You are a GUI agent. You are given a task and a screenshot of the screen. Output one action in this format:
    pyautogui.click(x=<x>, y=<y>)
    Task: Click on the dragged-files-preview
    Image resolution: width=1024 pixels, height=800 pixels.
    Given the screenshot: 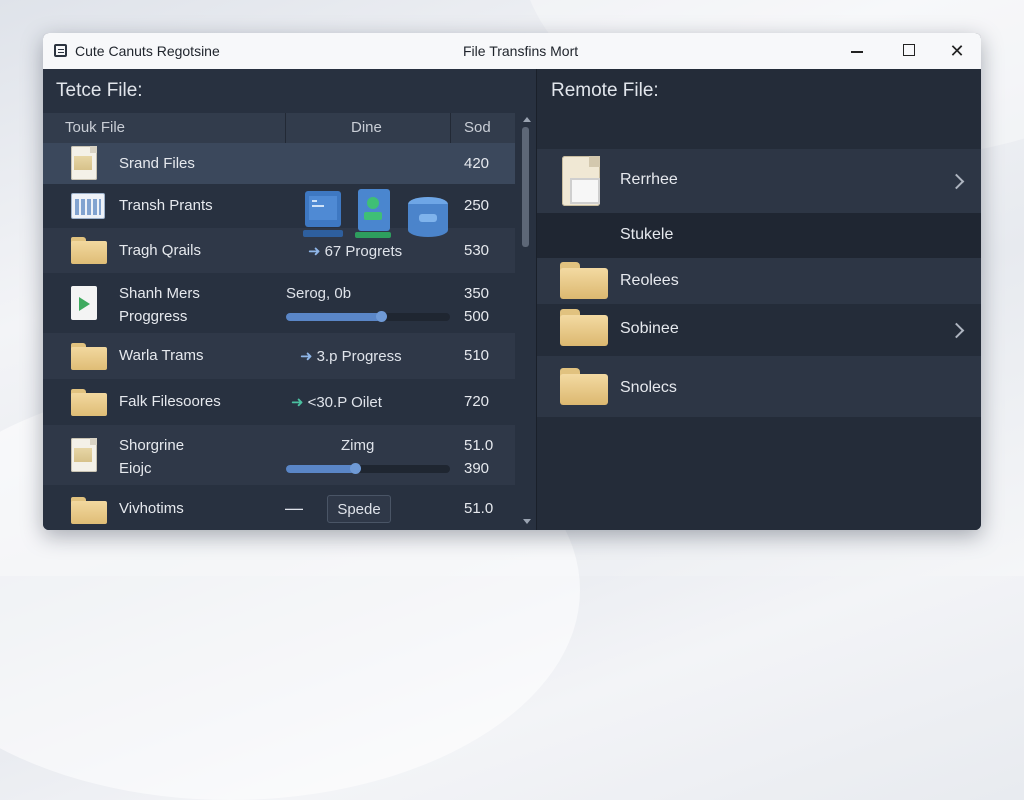 What is the action you would take?
    pyautogui.click(x=378, y=219)
    